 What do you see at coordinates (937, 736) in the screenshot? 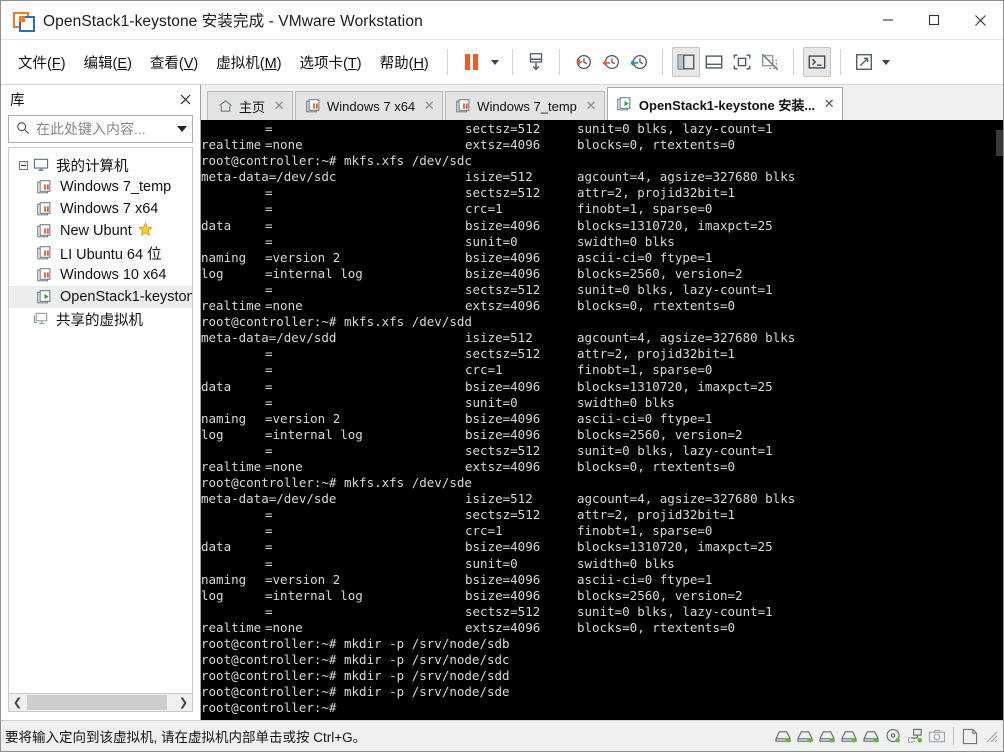
I see `status-camera-icon` at bounding box center [937, 736].